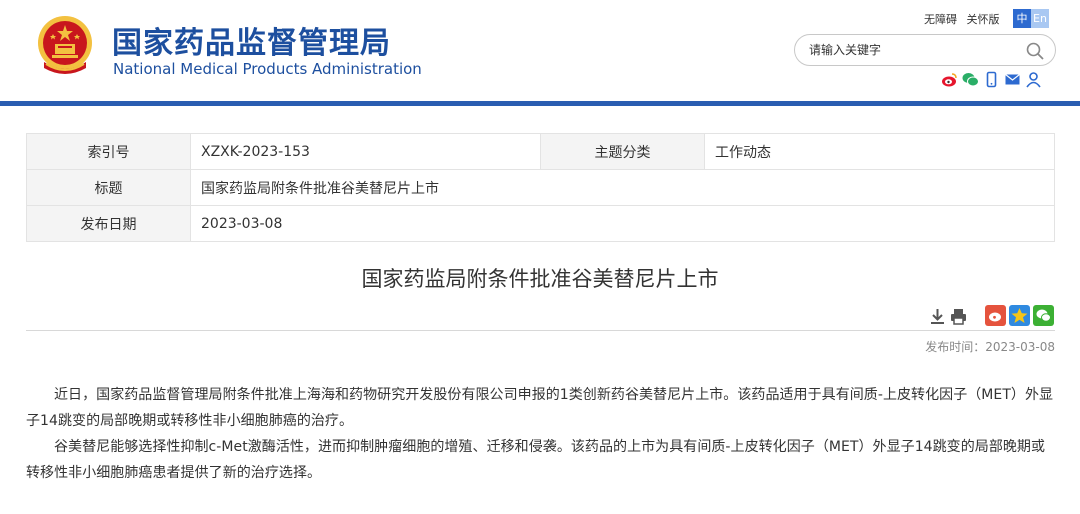  What do you see at coordinates (940, 19) in the screenshot?
I see `accessibility-link: 无障碍` at bounding box center [940, 19].